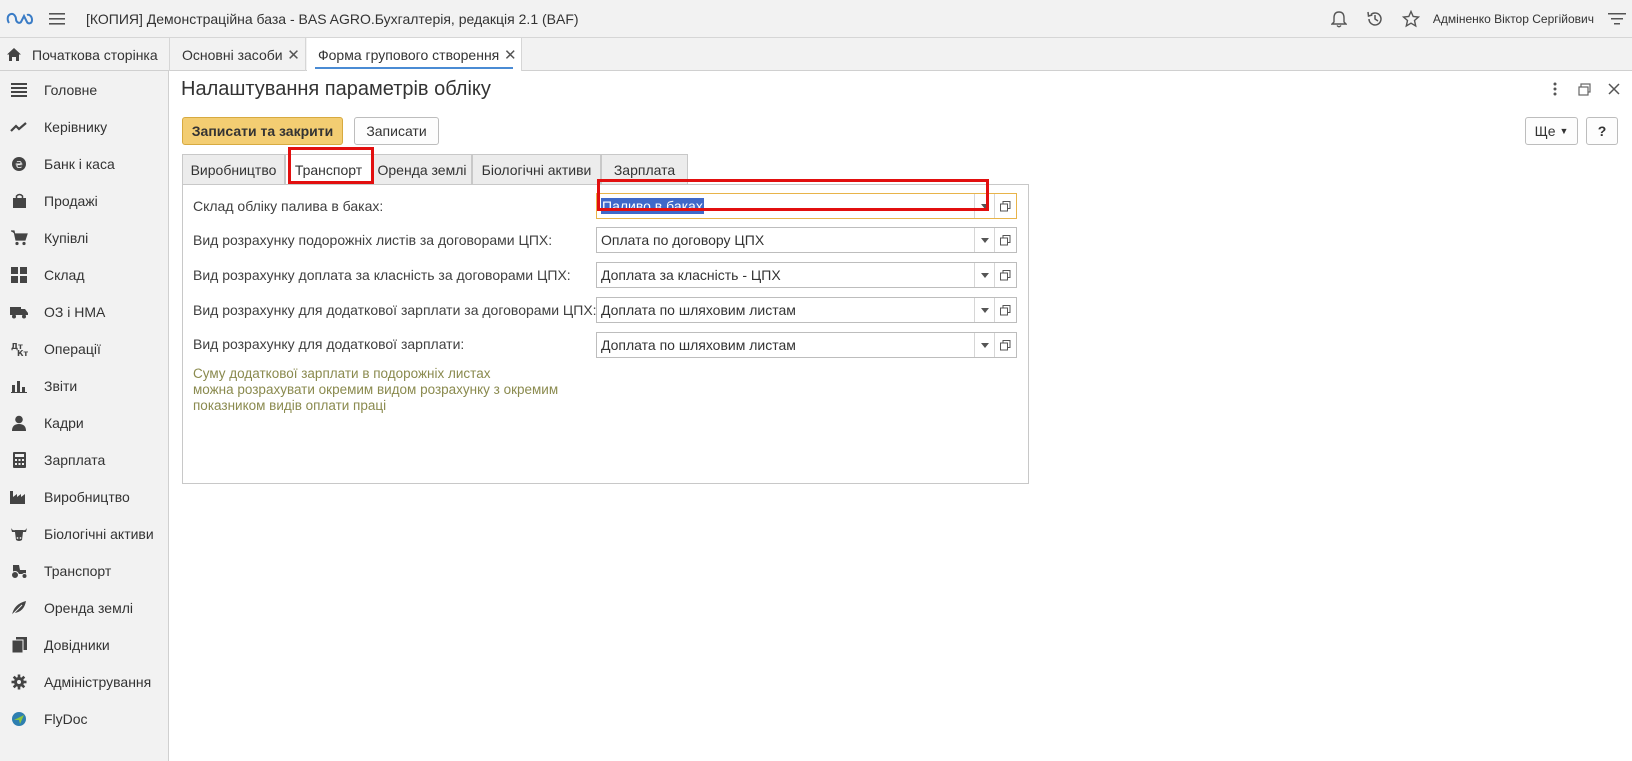  Describe the element at coordinates (1513, 19) in the screenshot. I see `user-name: Адміненко Віктор Сергійович` at that location.